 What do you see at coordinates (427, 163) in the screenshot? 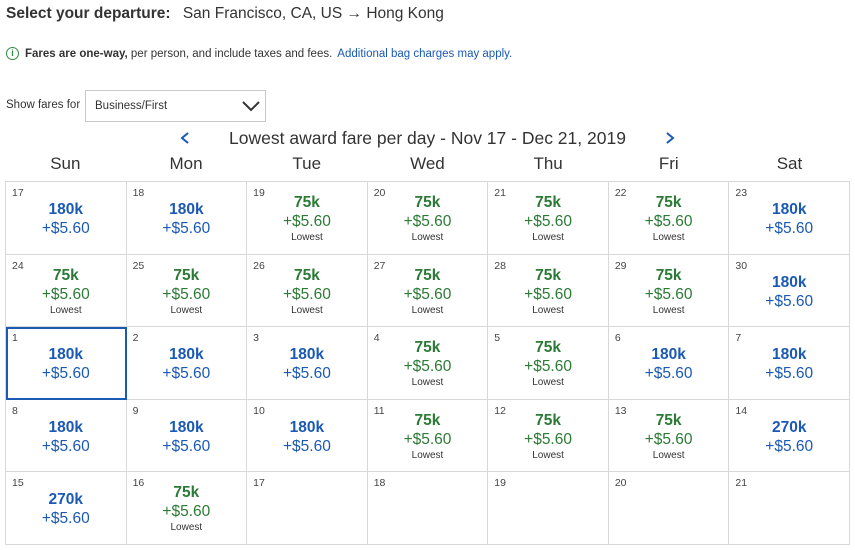
I see `weekday-wed: Wed` at bounding box center [427, 163].